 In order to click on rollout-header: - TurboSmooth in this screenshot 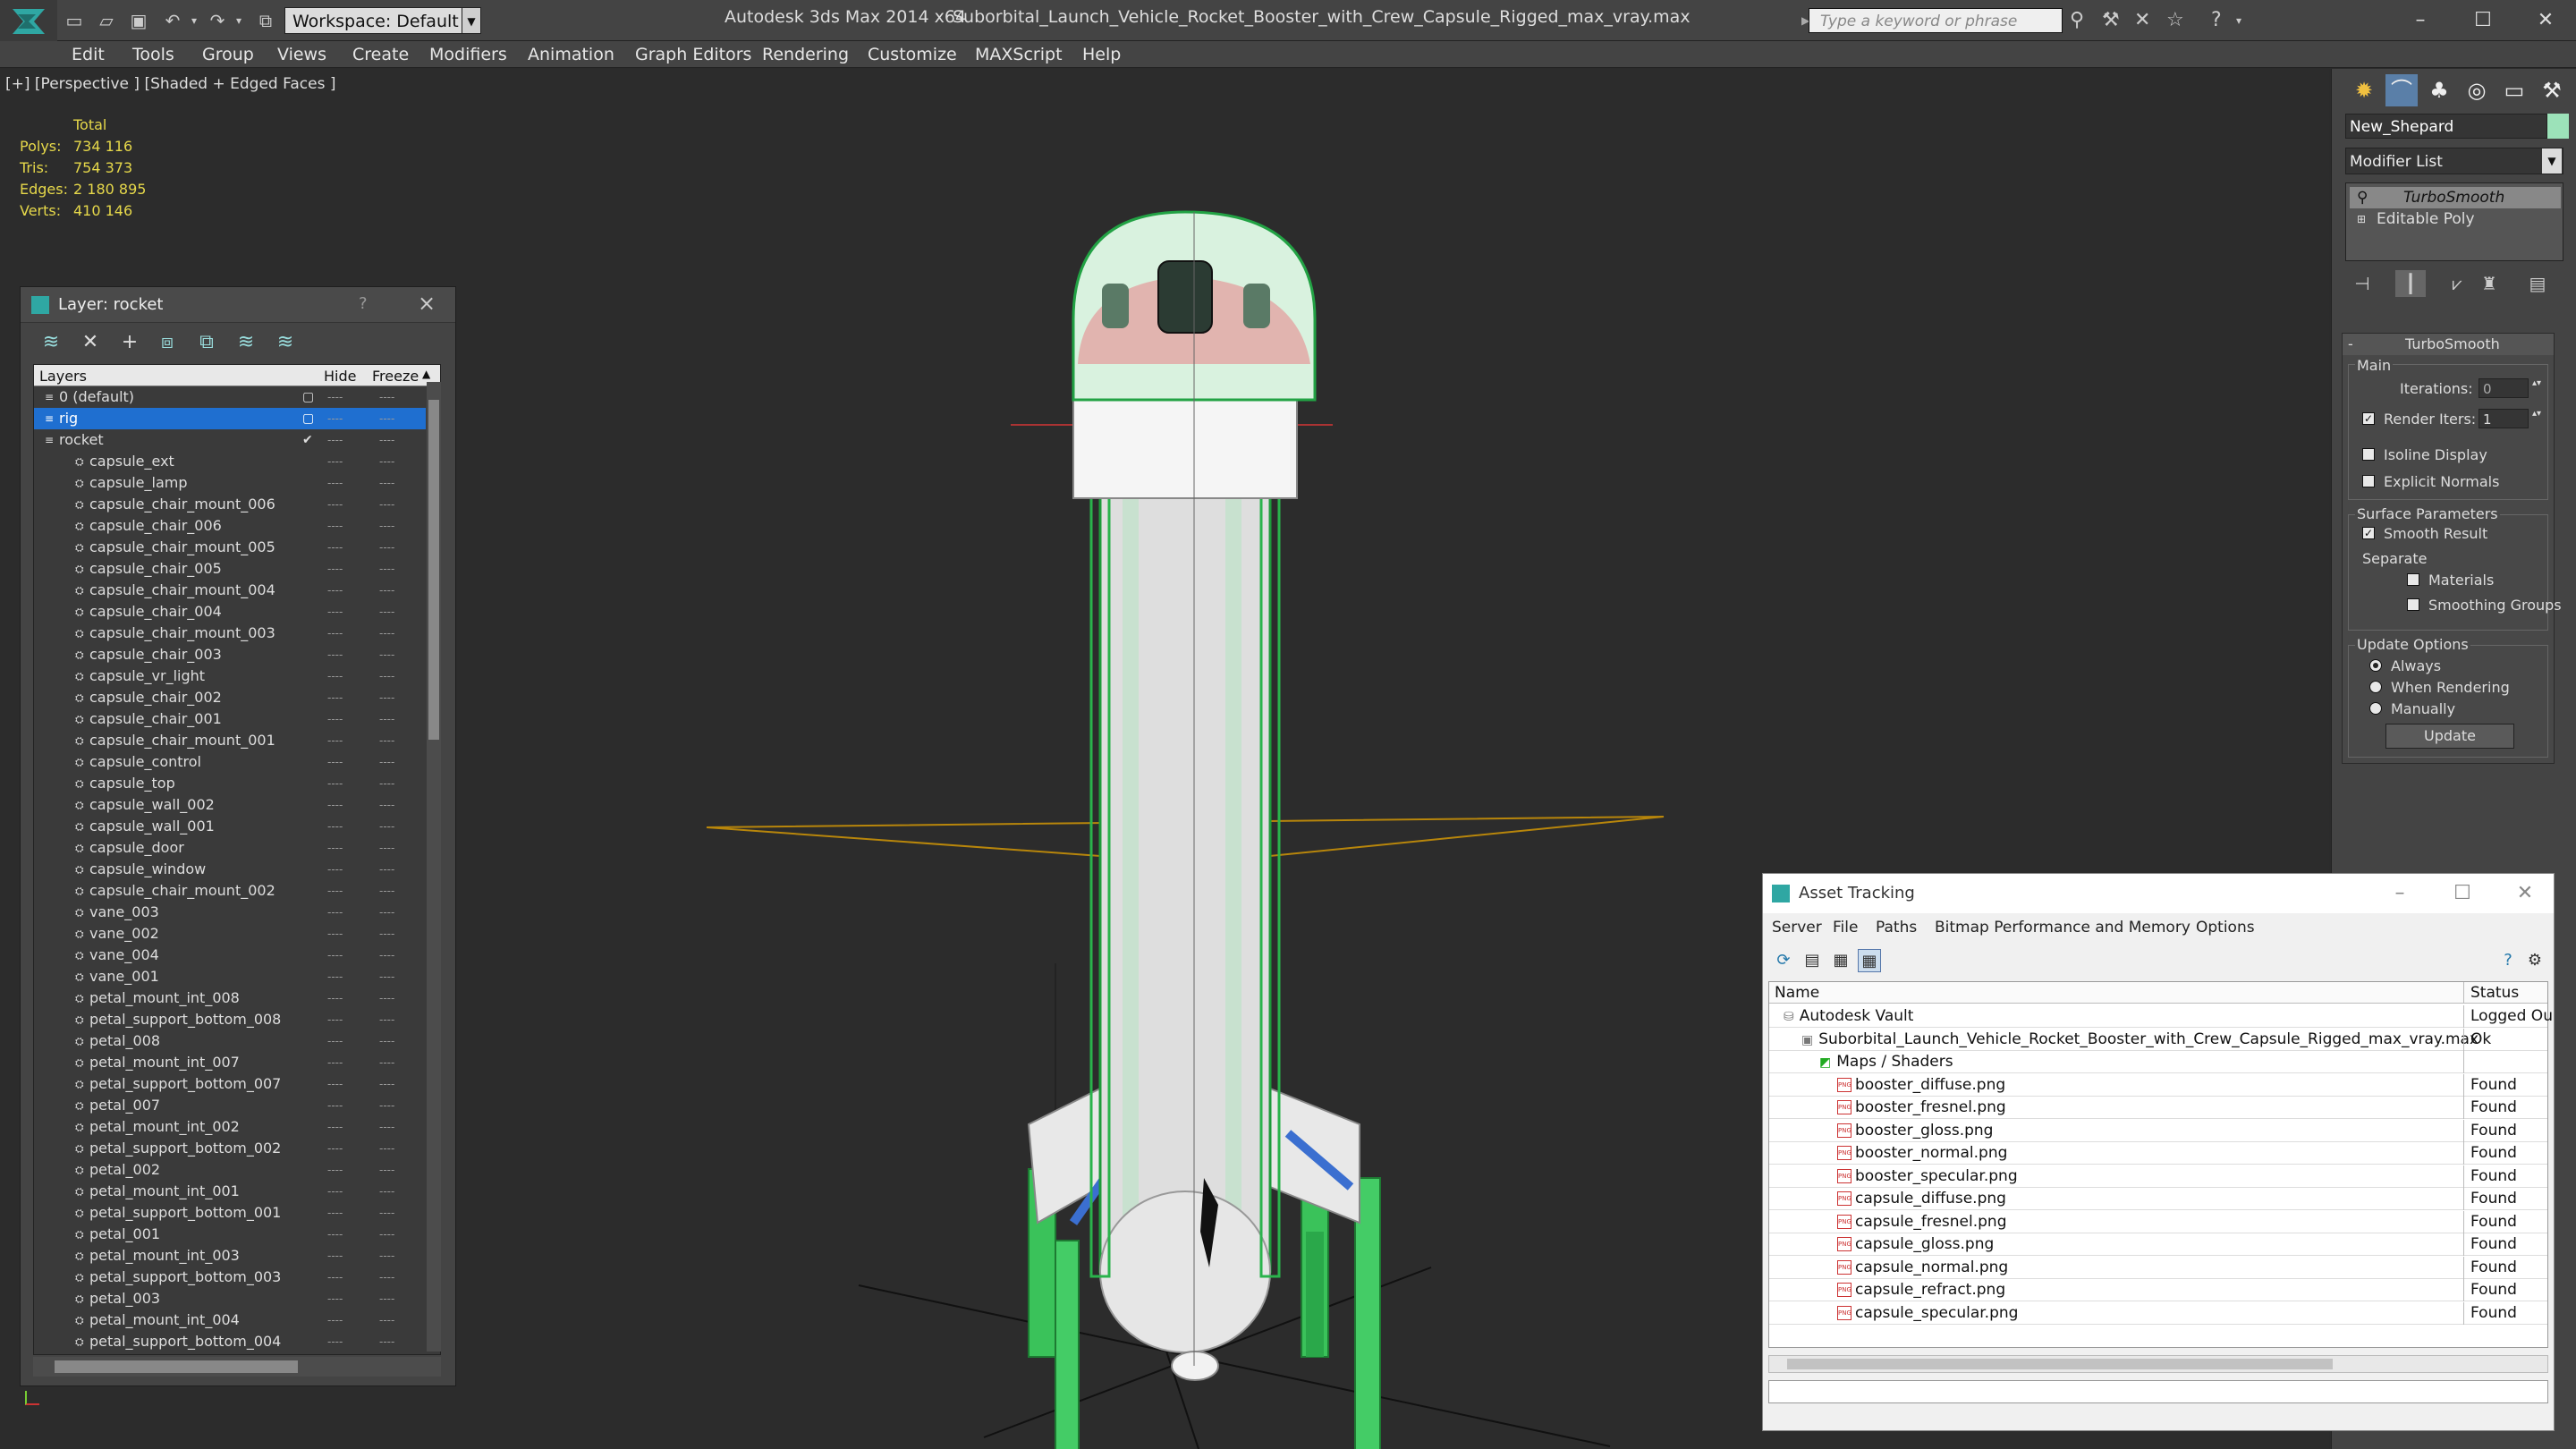, I will do `click(2448, 344)`.